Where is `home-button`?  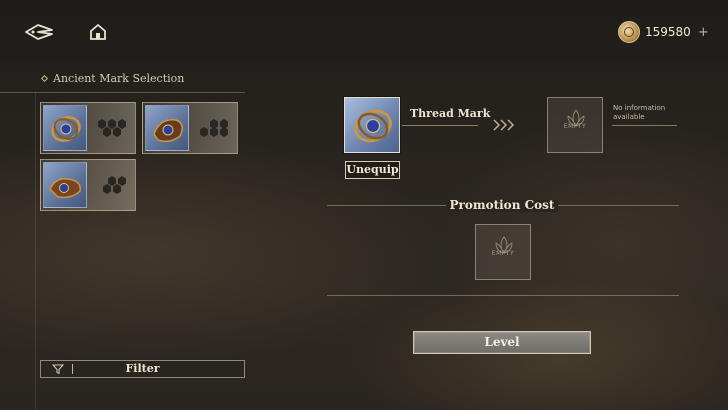
home-button is located at coordinates (98, 32).